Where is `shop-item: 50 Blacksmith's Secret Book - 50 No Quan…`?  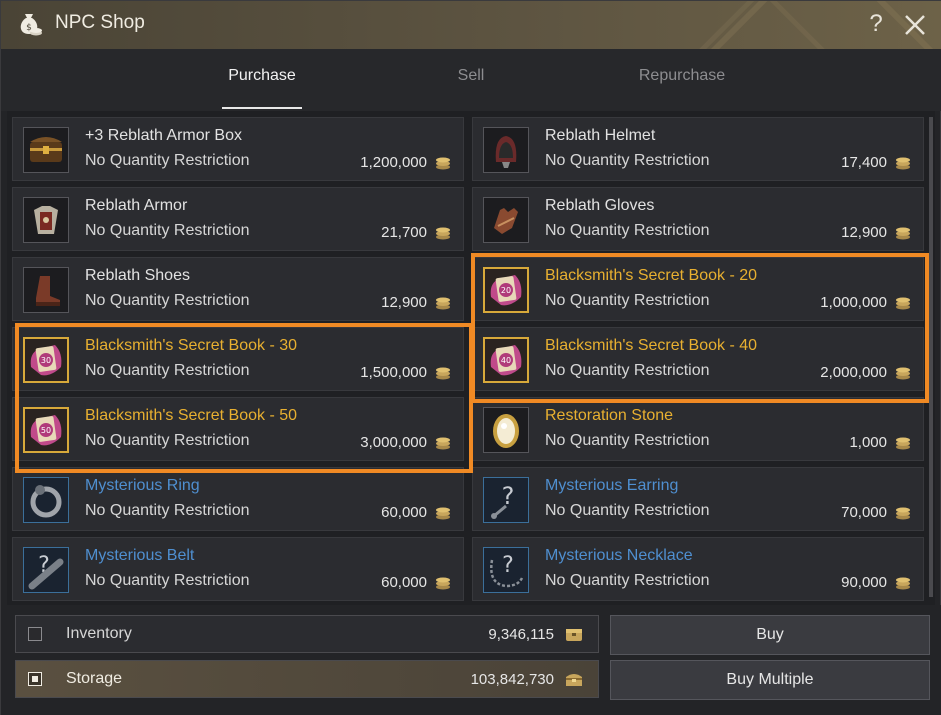 shop-item: 50 Blacksmith's Secret Book - 50 No Quan… is located at coordinates (238, 429).